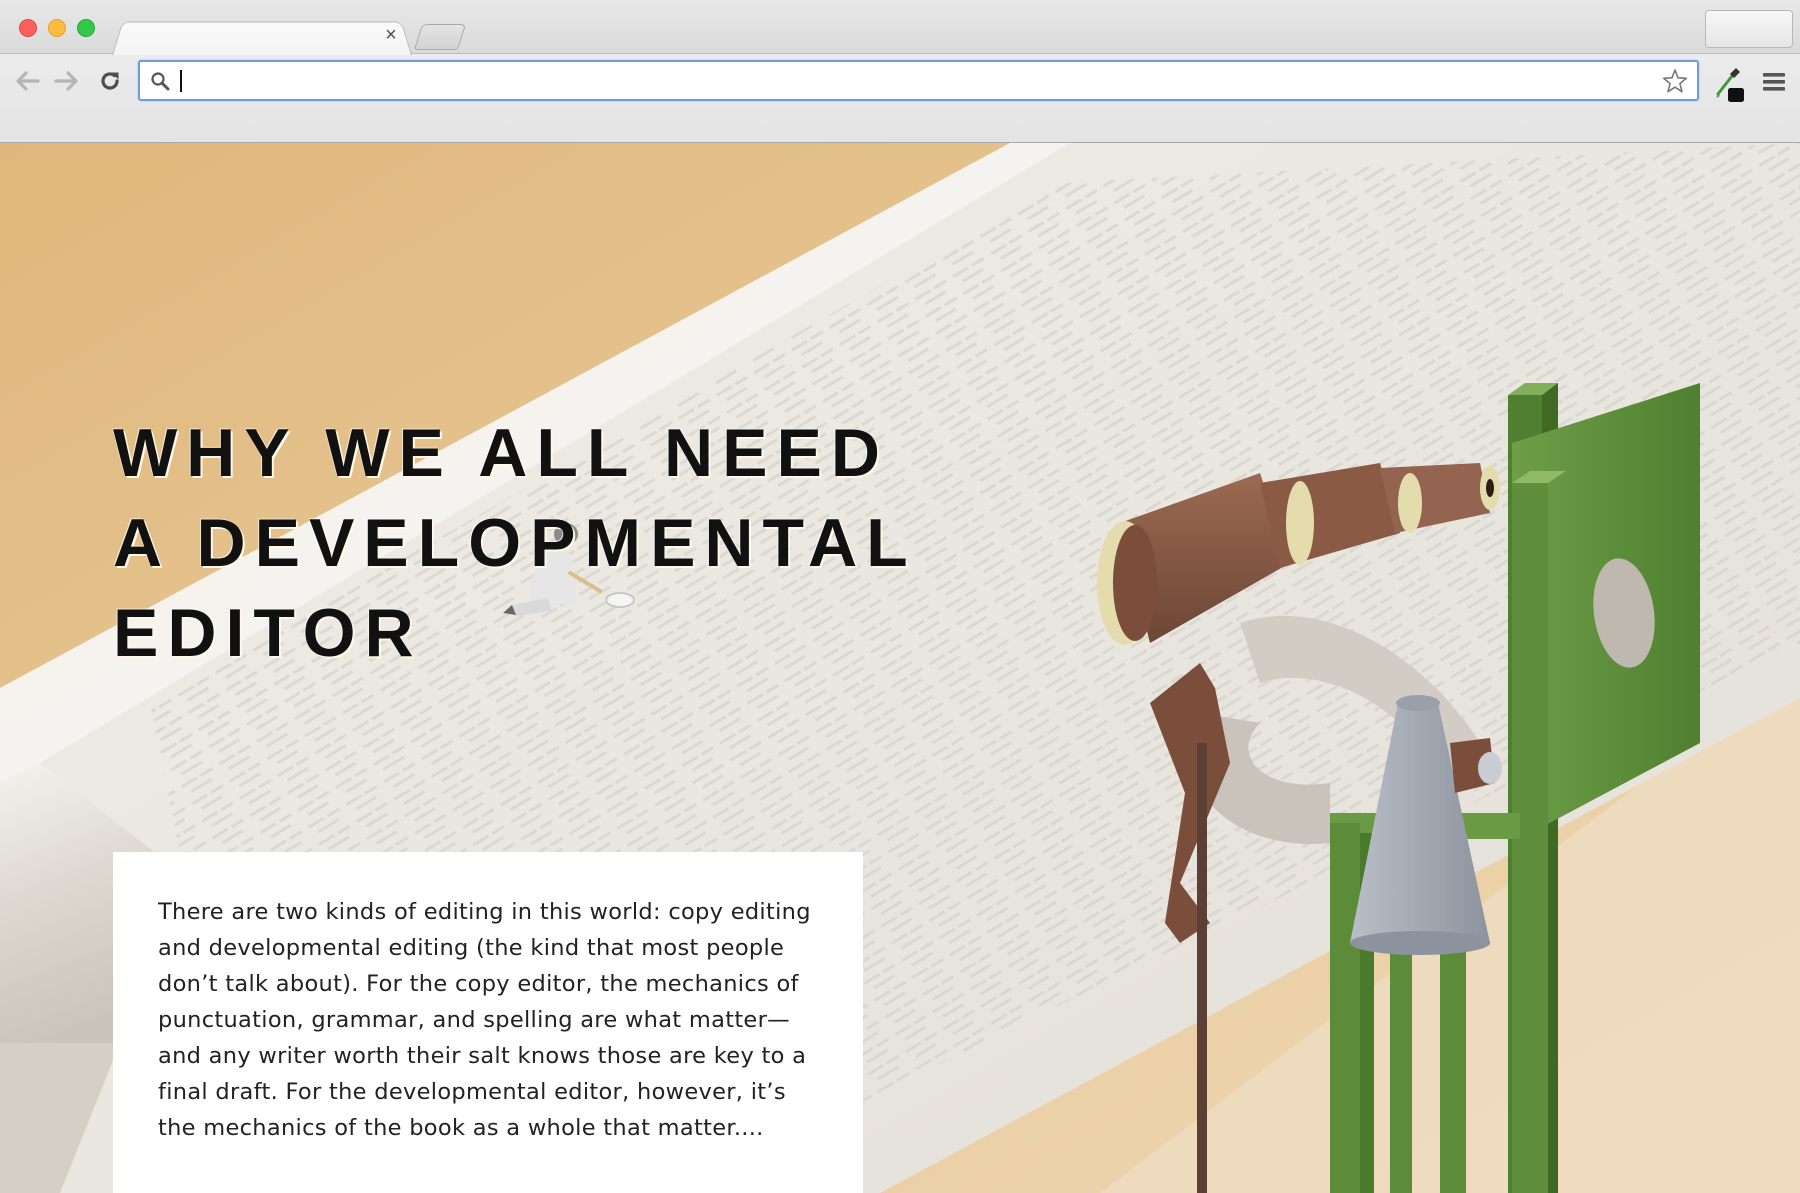  I want to click on headline-line: WHY WE ALL NEED, so click(501, 453).